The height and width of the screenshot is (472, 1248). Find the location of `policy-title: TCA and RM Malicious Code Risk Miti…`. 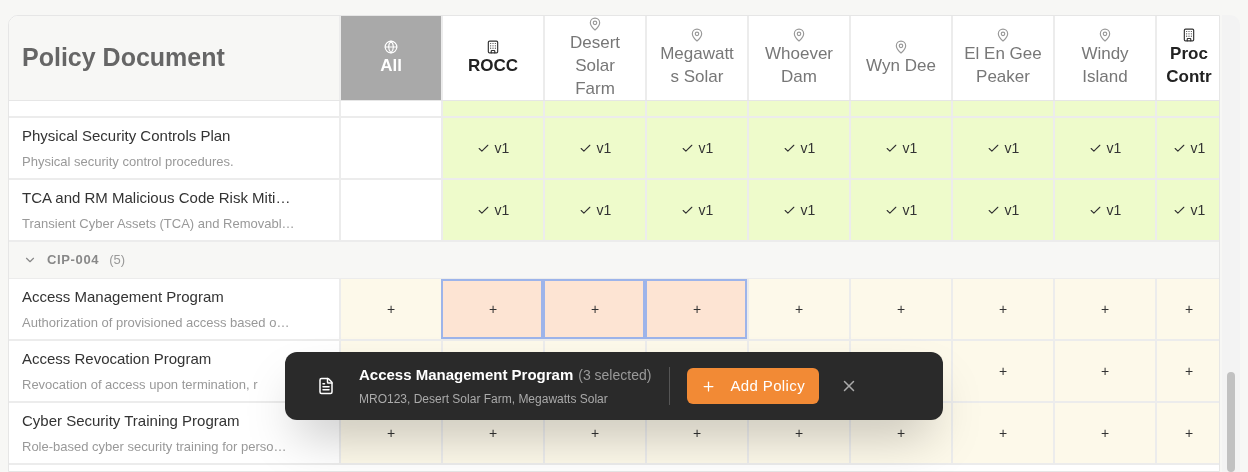

policy-title: TCA and RM Malicious Code Risk Miti… is located at coordinates (157, 198).